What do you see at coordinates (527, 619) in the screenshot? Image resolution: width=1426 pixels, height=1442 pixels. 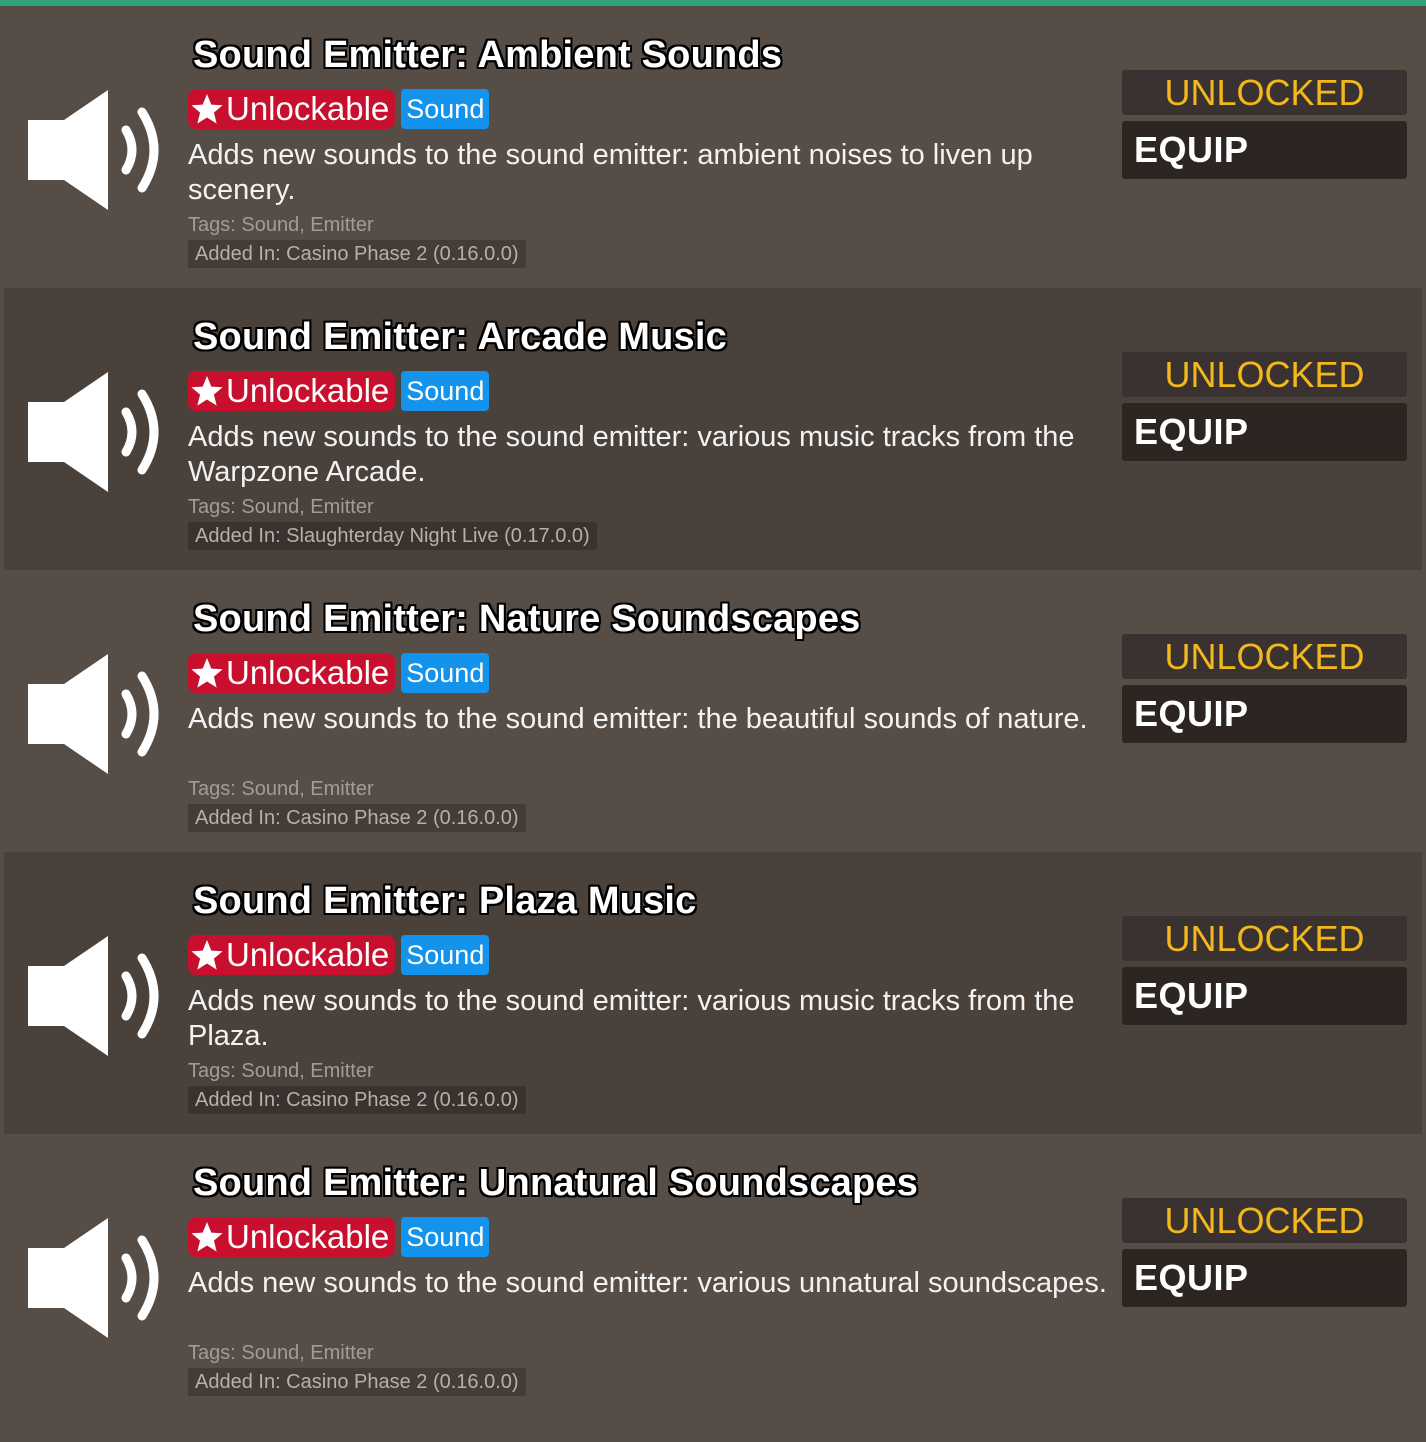 I see `item-title: Sound Emitter: Nature Soundscapes` at bounding box center [527, 619].